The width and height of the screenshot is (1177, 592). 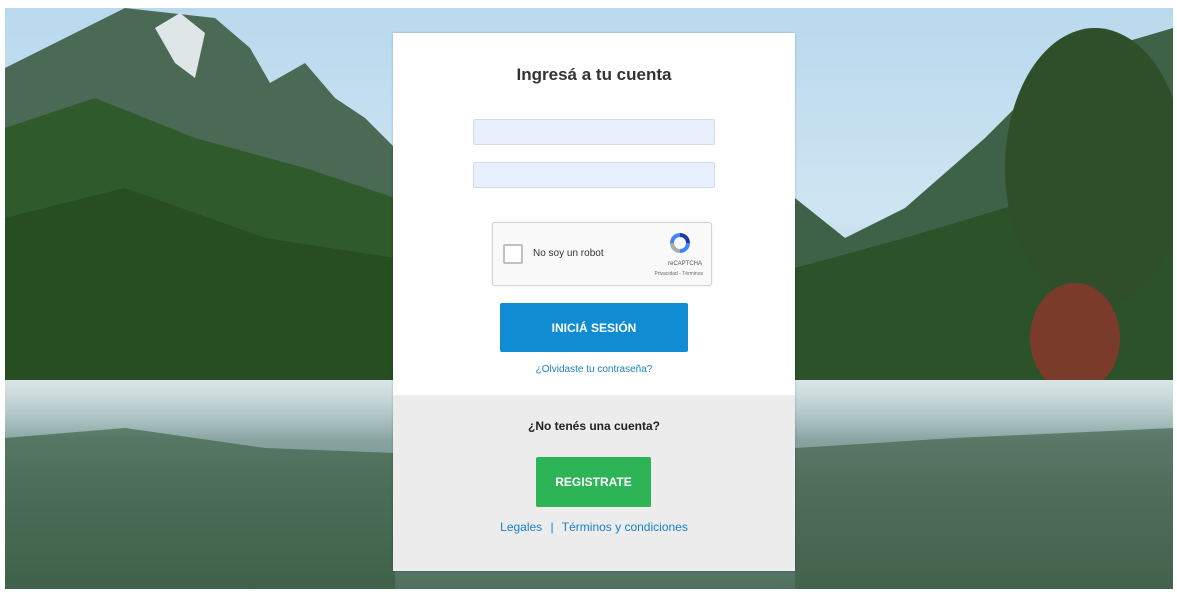 I want to click on register-button: REGISTRATE, so click(x=593, y=482).